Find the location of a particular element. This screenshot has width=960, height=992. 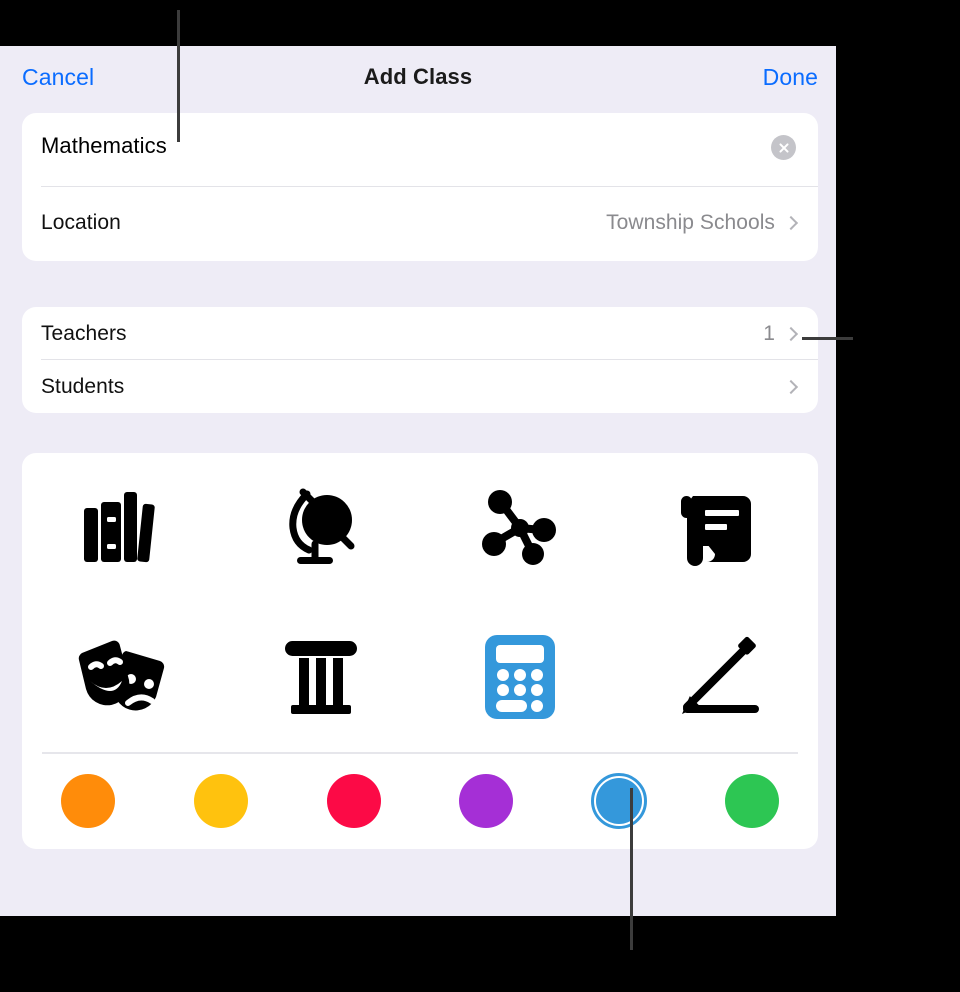

color-swatch-green is located at coordinates (752, 801).